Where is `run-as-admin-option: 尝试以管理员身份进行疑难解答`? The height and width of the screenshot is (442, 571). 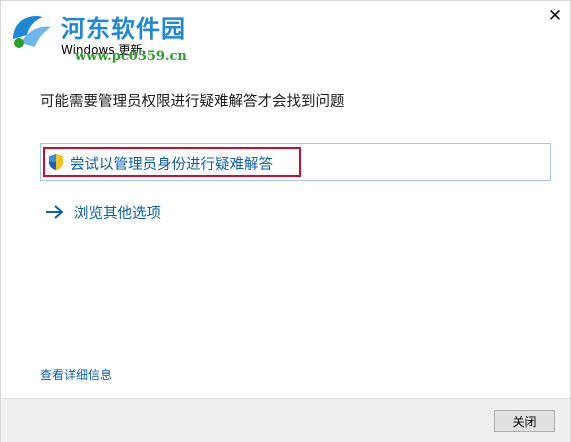 run-as-admin-option: 尝试以管理员身份进行疑难解答 is located at coordinates (295, 162).